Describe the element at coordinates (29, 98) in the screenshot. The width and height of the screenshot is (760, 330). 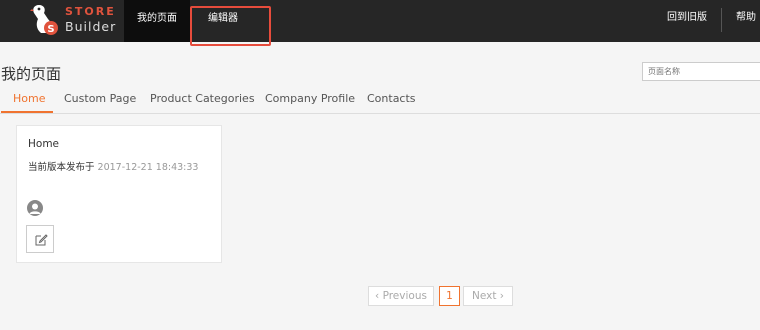
I see `tab-home: Home` at that location.